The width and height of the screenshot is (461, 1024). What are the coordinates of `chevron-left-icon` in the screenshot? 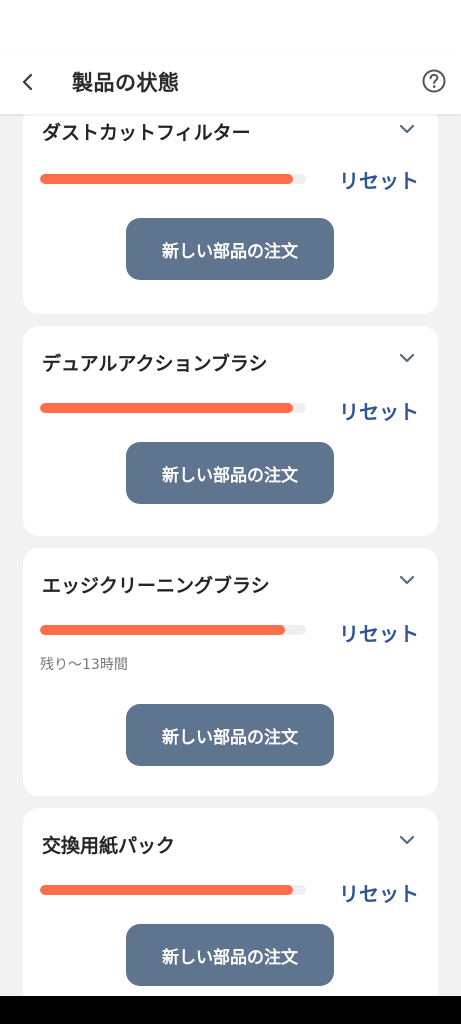 It's located at (27, 82).